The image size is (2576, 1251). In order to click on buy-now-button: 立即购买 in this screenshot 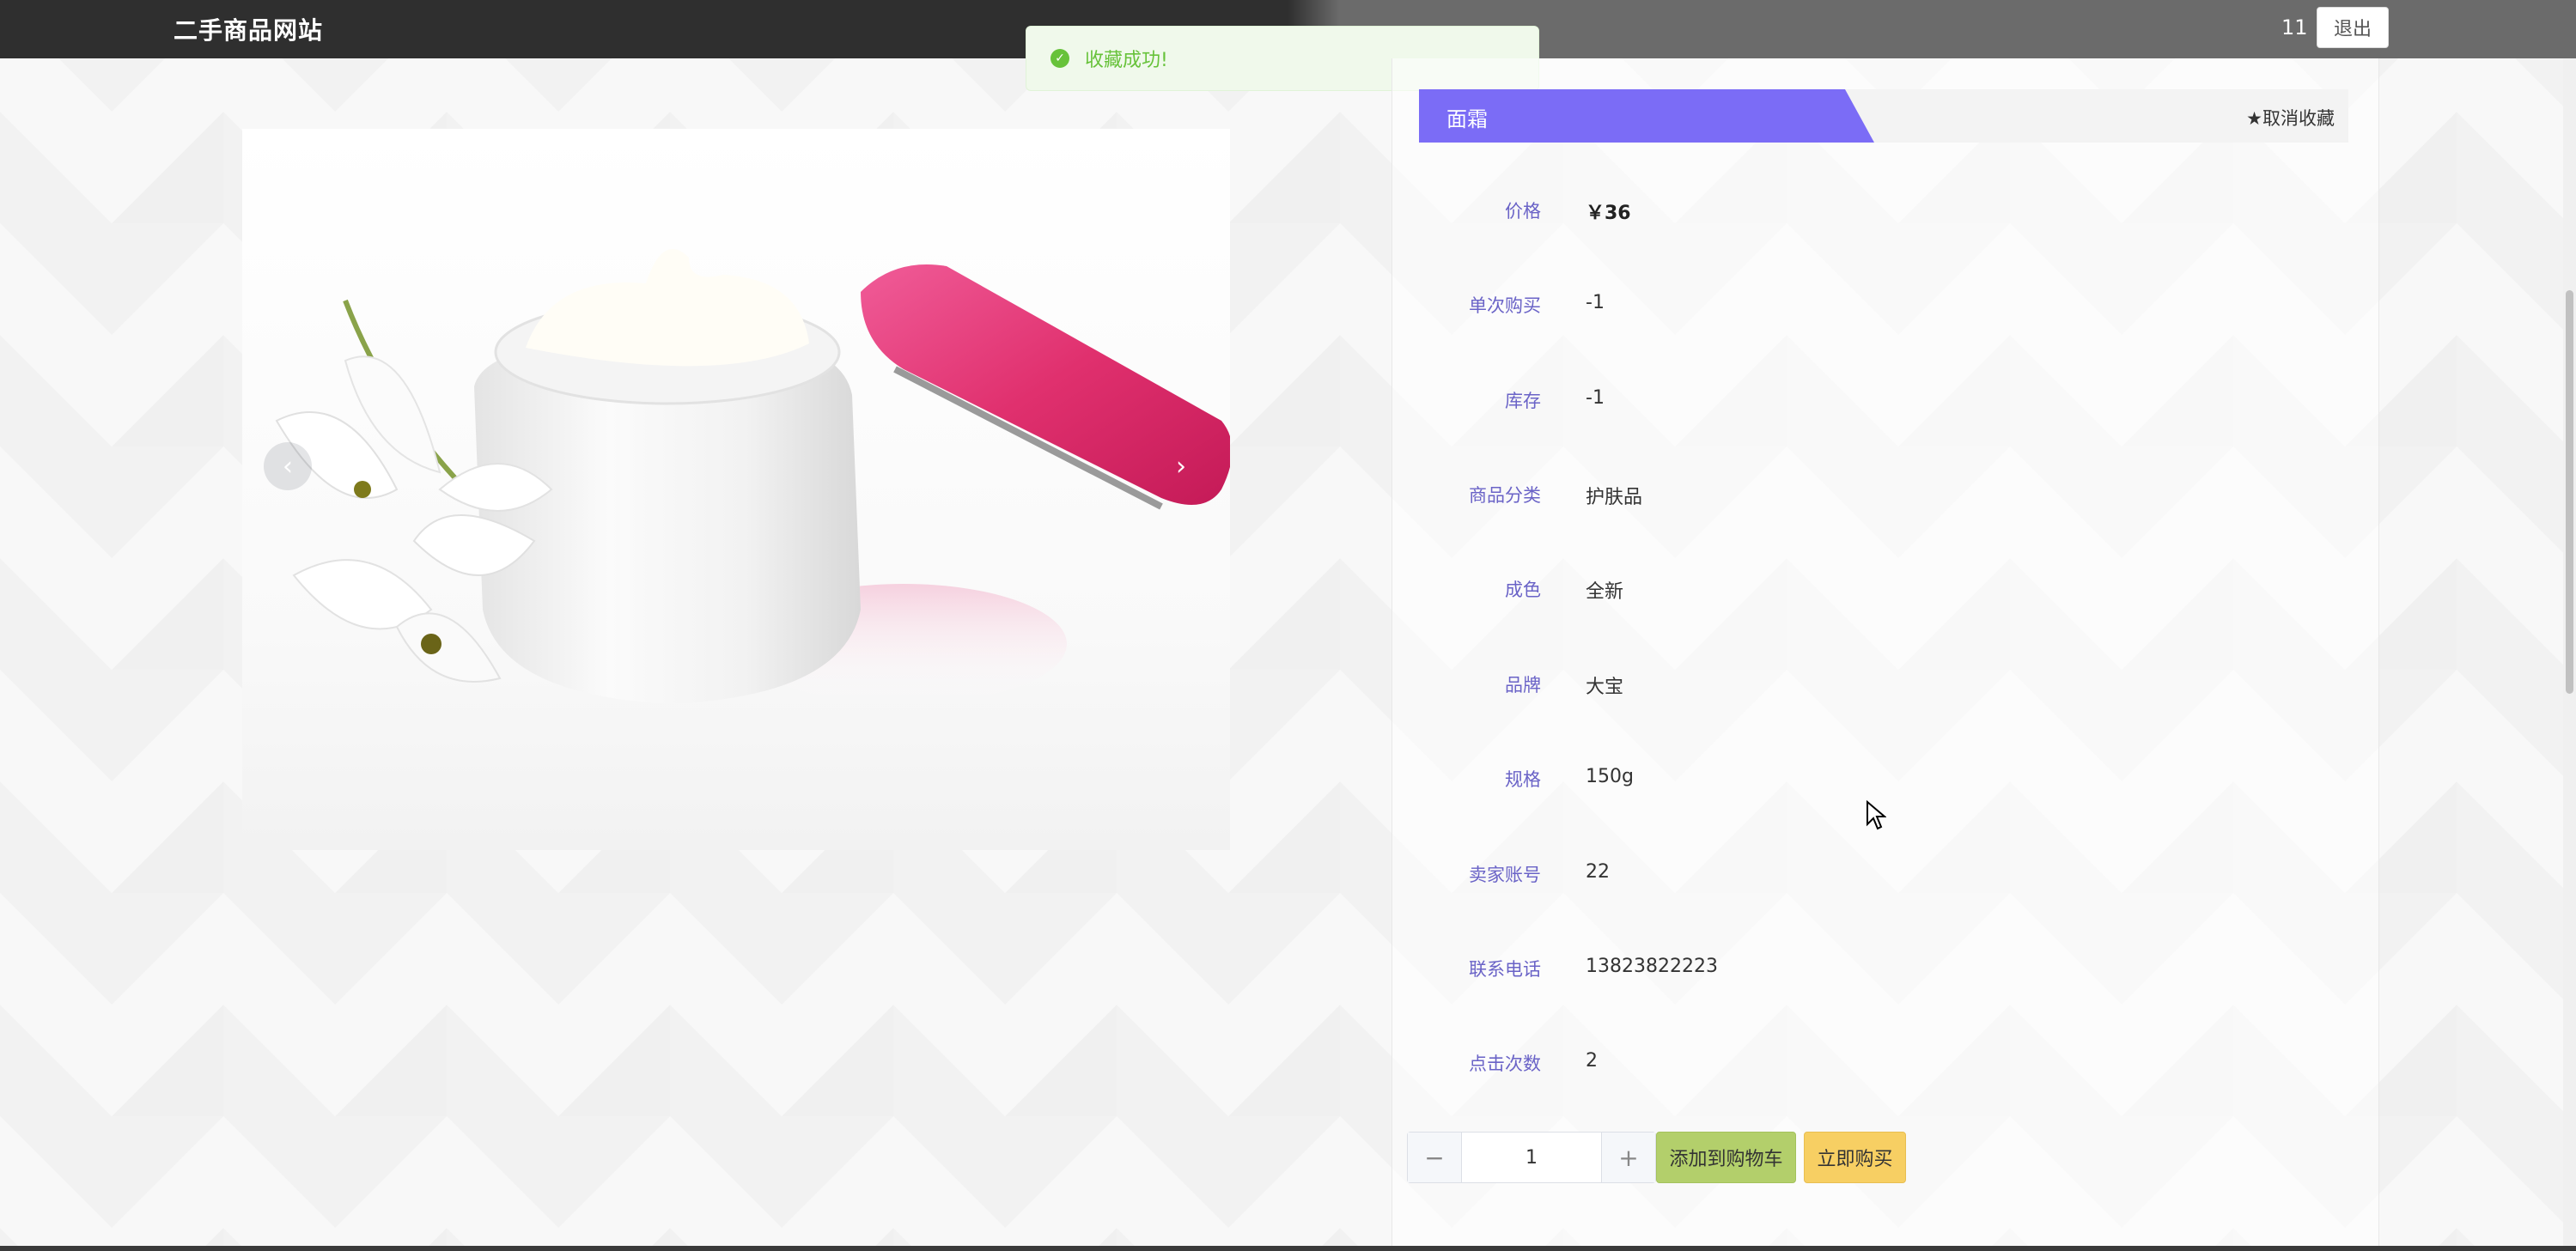, I will do `click(1855, 1158)`.